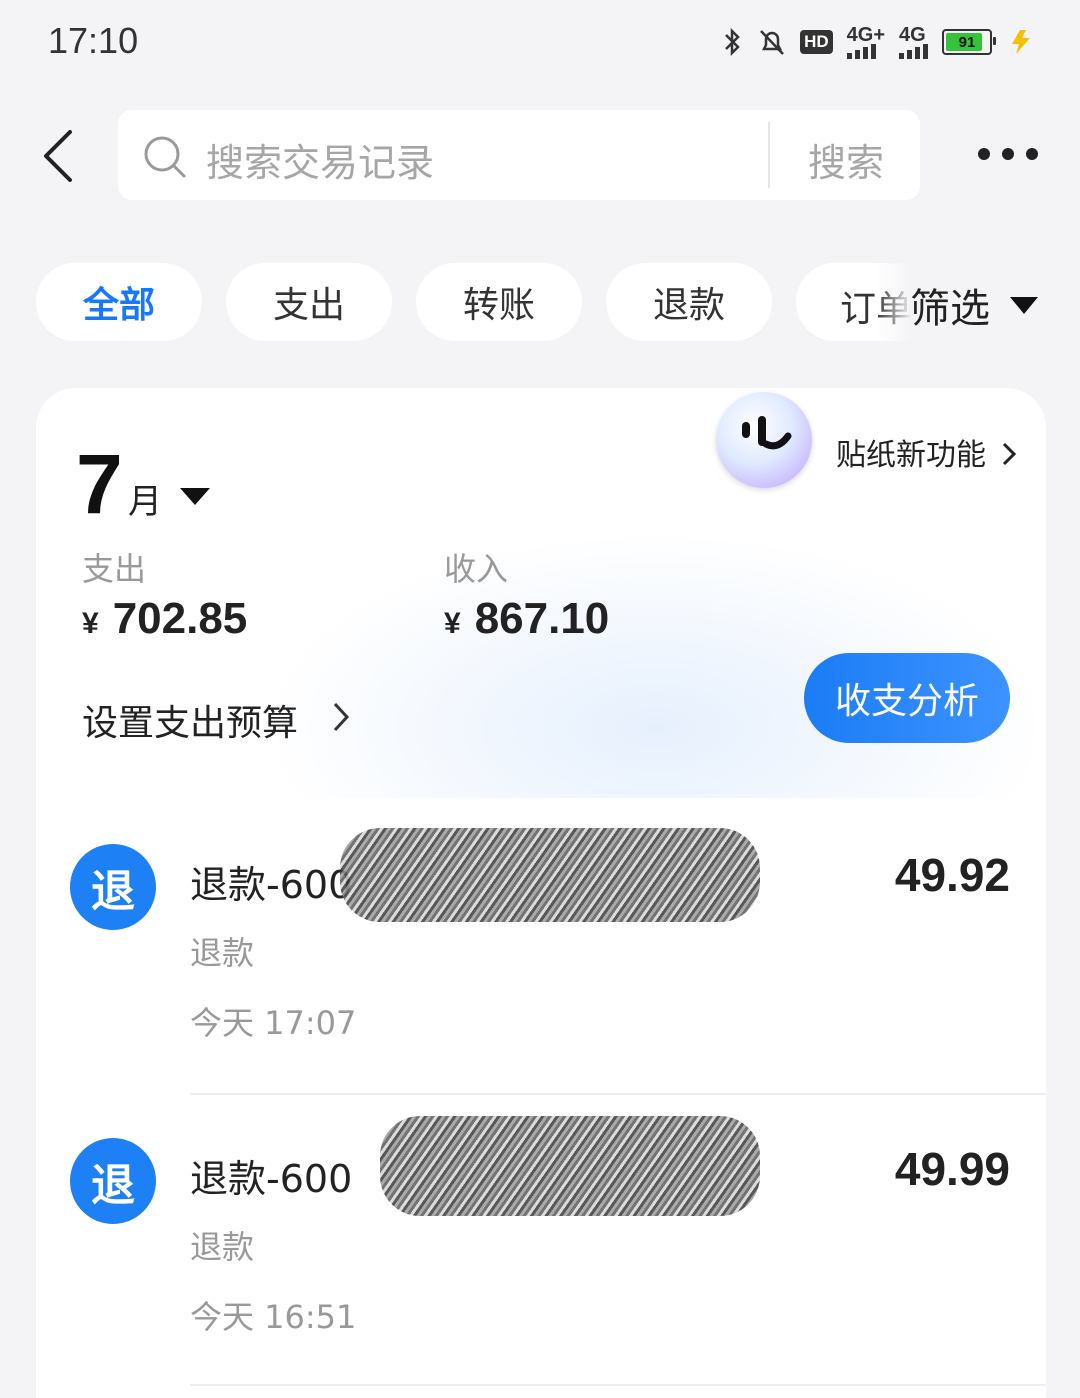 This screenshot has width=1080, height=1398. Describe the element at coordinates (90, 623) in the screenshot. I see `expense-currency: ¥` at that location.